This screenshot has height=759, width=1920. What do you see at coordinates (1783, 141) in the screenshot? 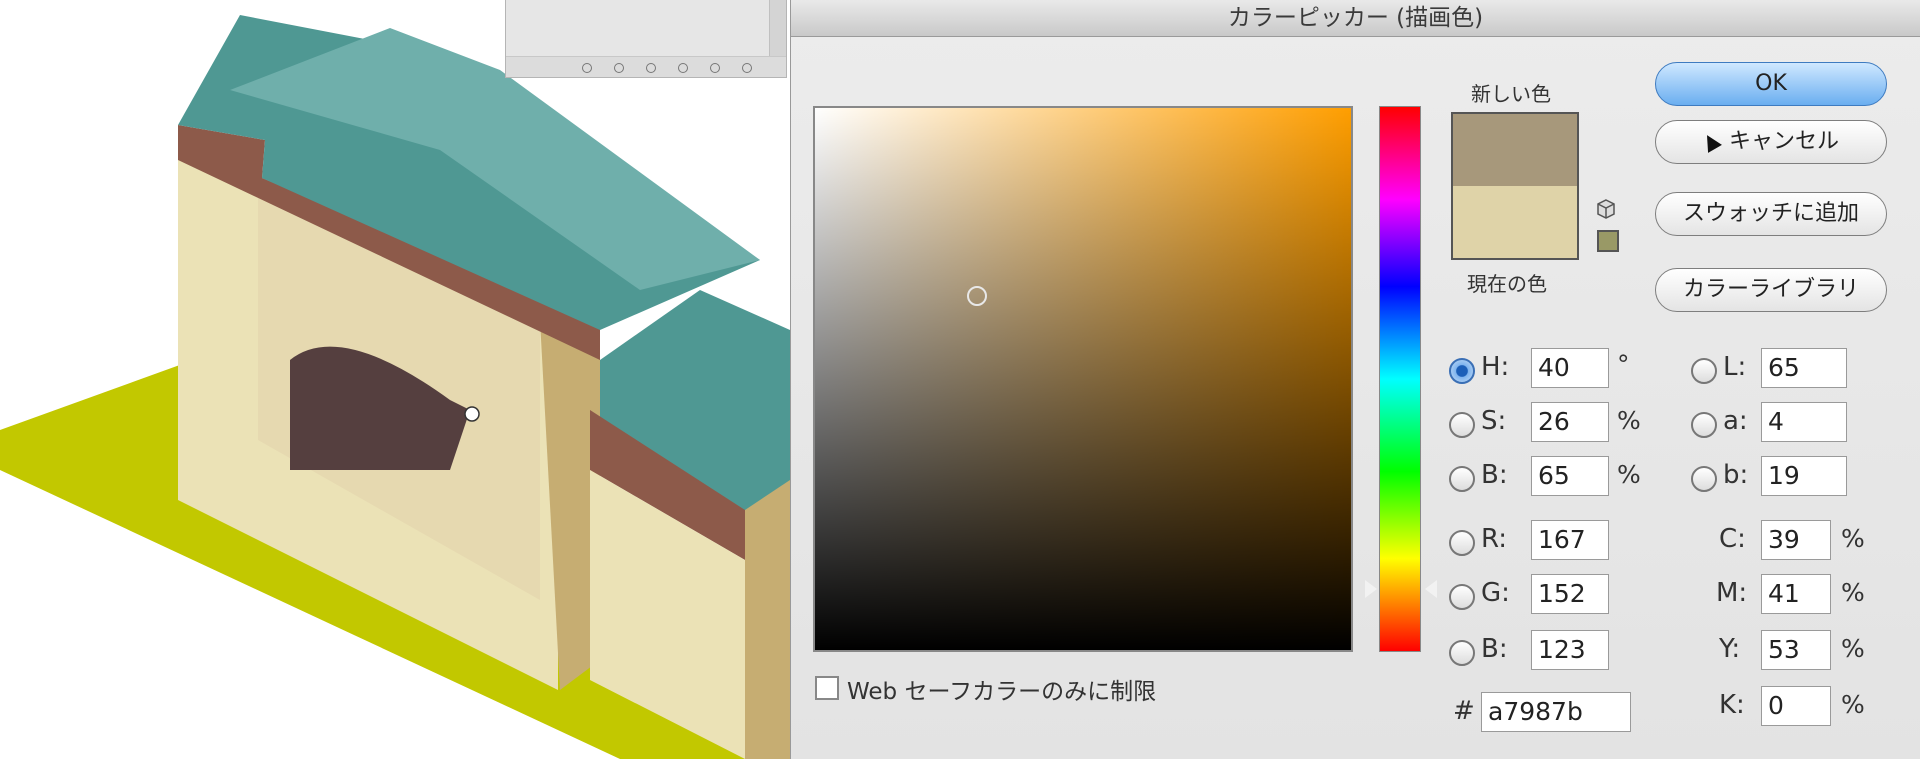
I see `cancel-button-label: キャンセル` at bounding box center [1783, 141].